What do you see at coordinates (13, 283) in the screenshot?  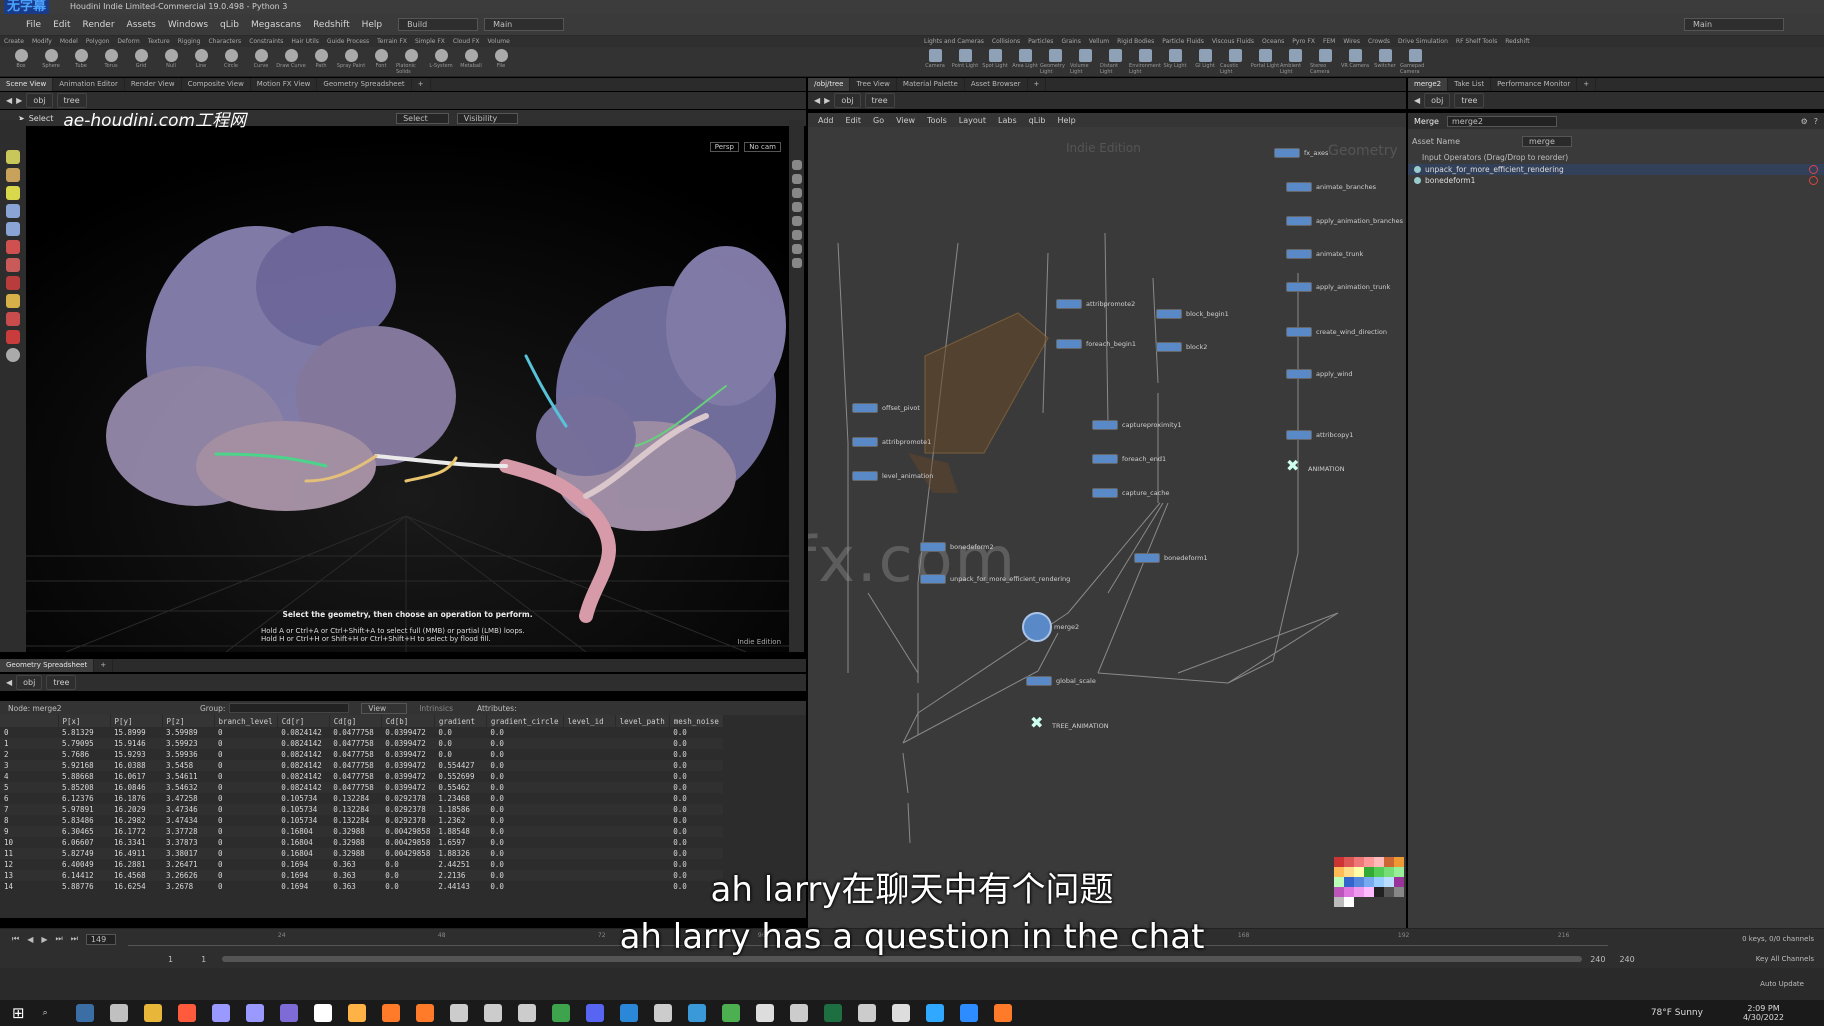 I see `view-tool-icon` at bounding box center [13, 283].